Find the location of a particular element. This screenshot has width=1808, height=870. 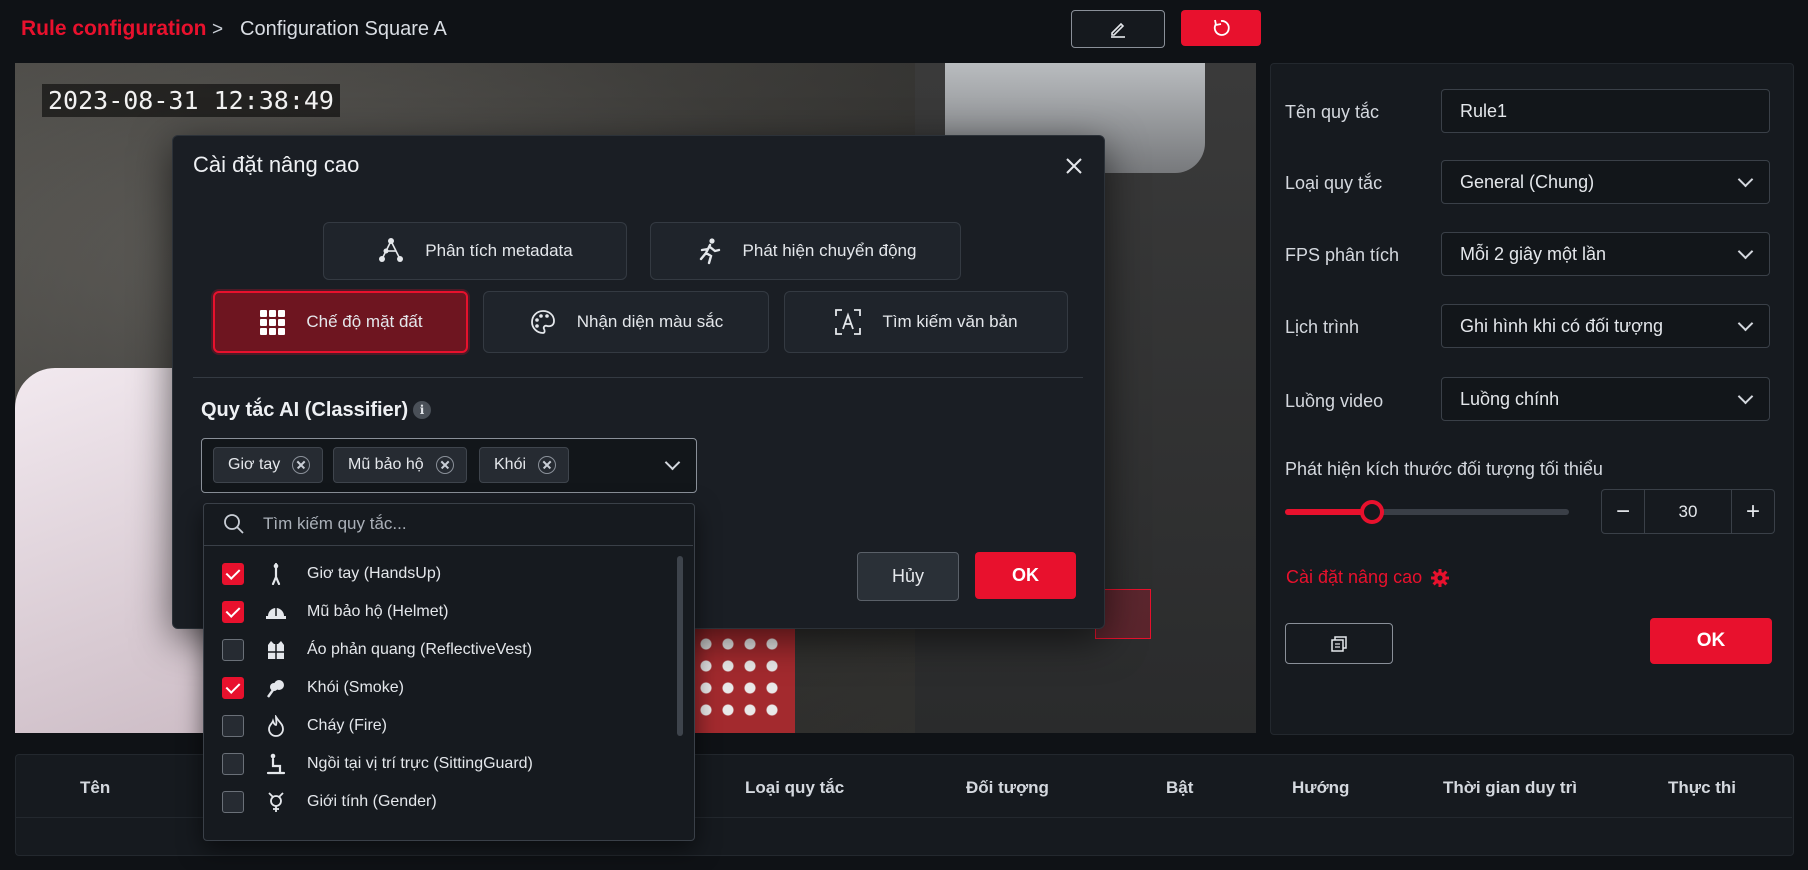

metadata-graph-icon is located at coordinates (391, 250).